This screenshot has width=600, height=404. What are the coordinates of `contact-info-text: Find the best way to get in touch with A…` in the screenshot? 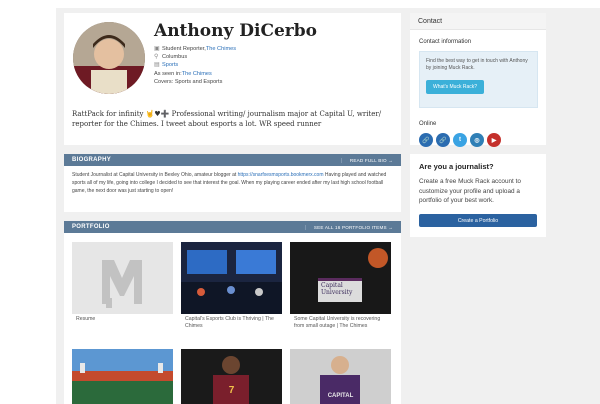 It's located at (477, 64).